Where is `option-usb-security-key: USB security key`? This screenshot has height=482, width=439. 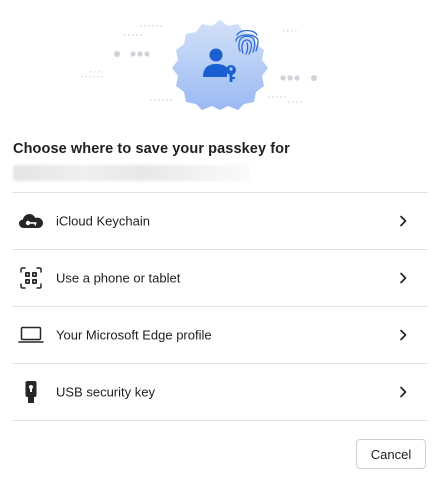 option-usb-security-key: USB security key is located at coordinates (220, 392).